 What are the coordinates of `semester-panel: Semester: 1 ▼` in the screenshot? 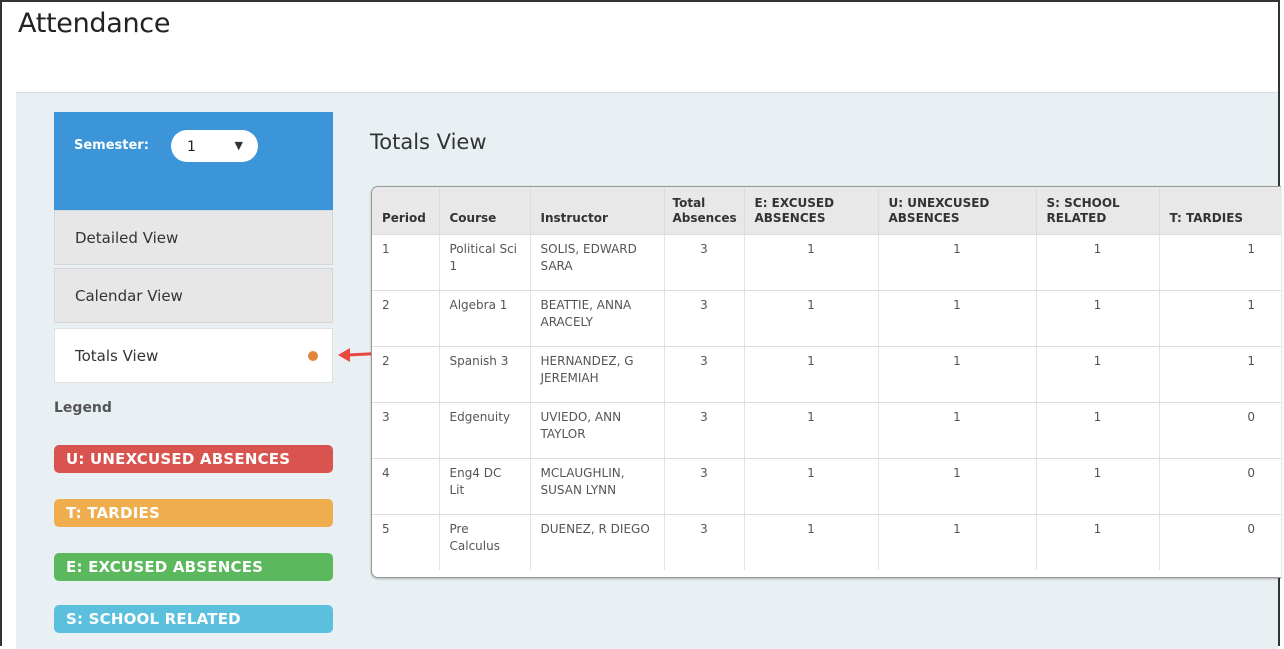 It's located at (193, 161).